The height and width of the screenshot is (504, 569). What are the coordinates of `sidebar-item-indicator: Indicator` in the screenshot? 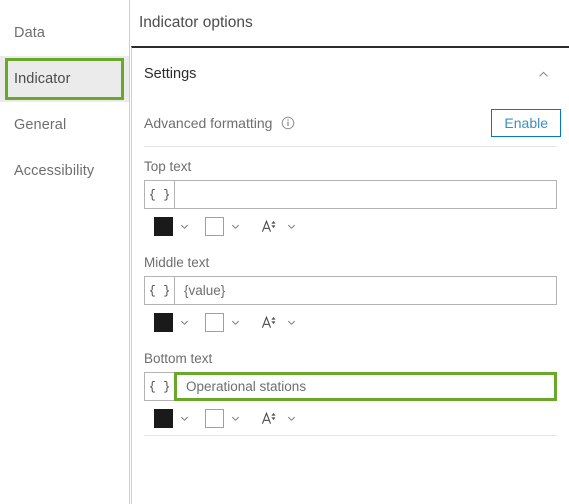 It's located at (64, 79).